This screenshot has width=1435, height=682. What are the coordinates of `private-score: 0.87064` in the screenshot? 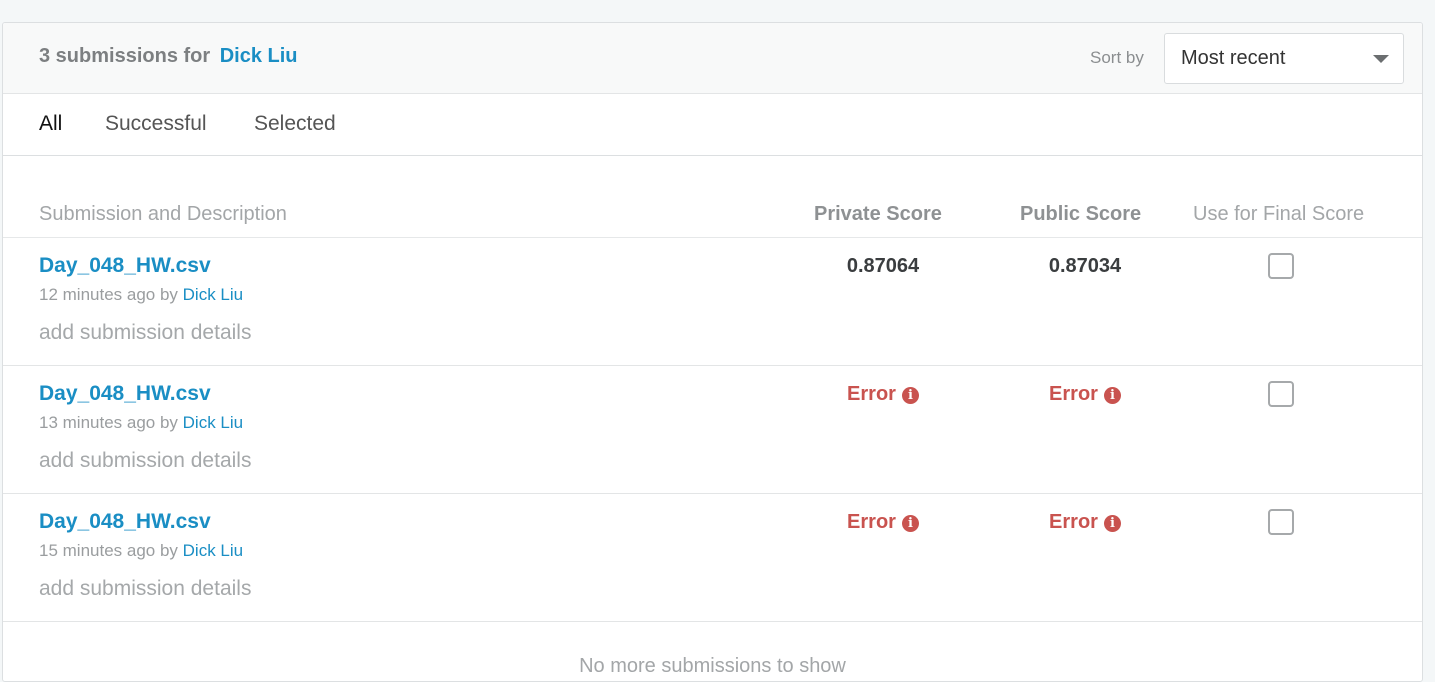 It's located at (883, 266).